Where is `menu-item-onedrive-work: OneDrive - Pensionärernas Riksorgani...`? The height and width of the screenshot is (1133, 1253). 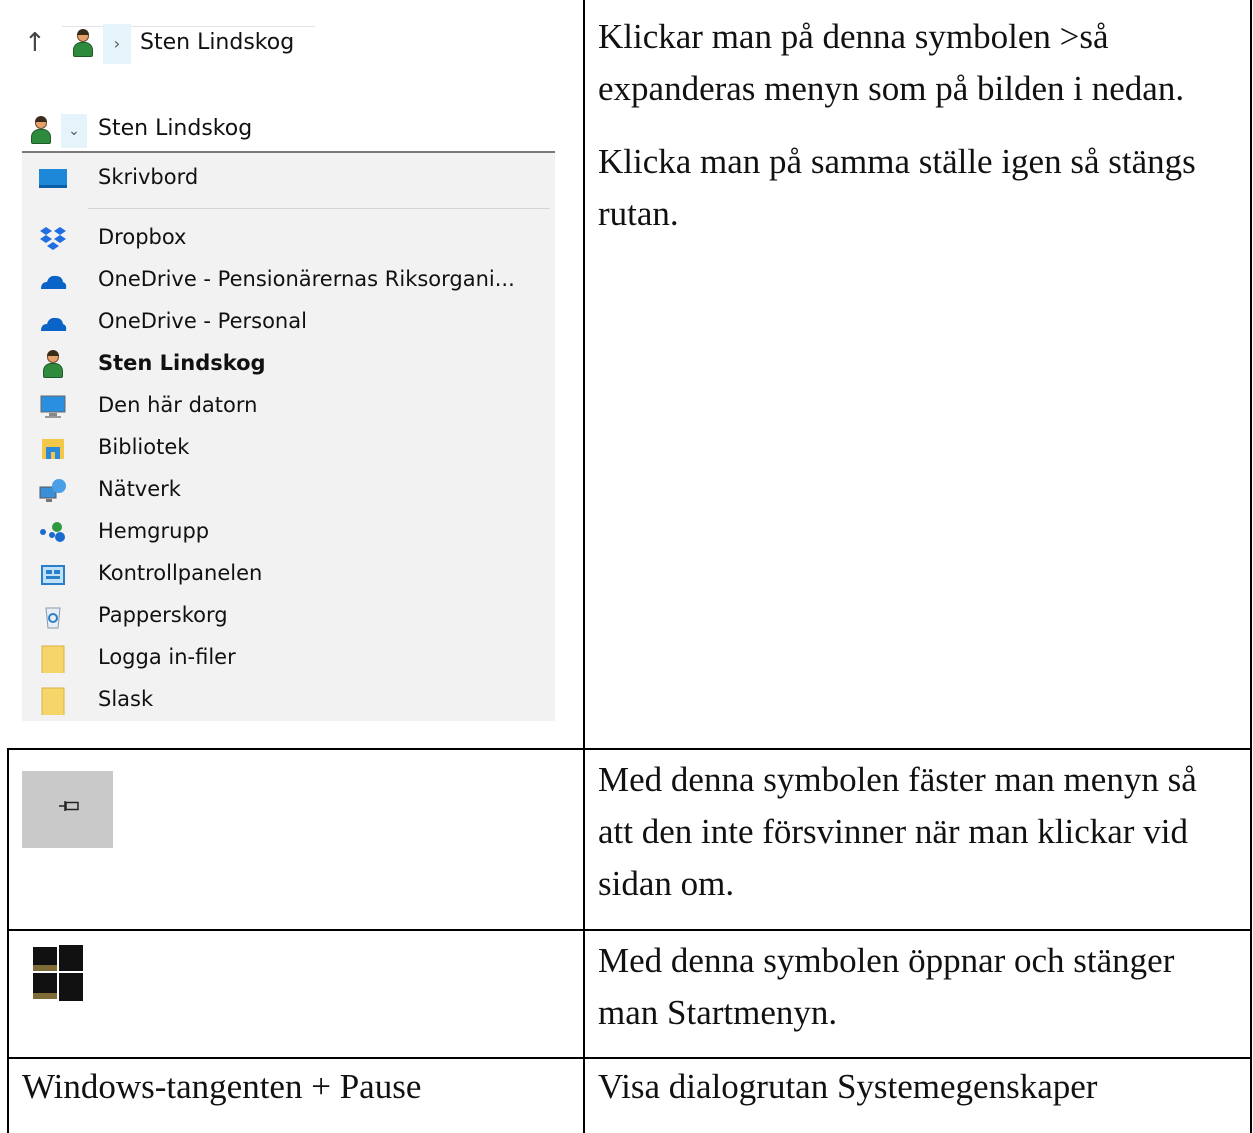 menu-item-onedrive-work: OneDrive - Pensionärernas Riksorgani... is located at coordinates (288, 281).